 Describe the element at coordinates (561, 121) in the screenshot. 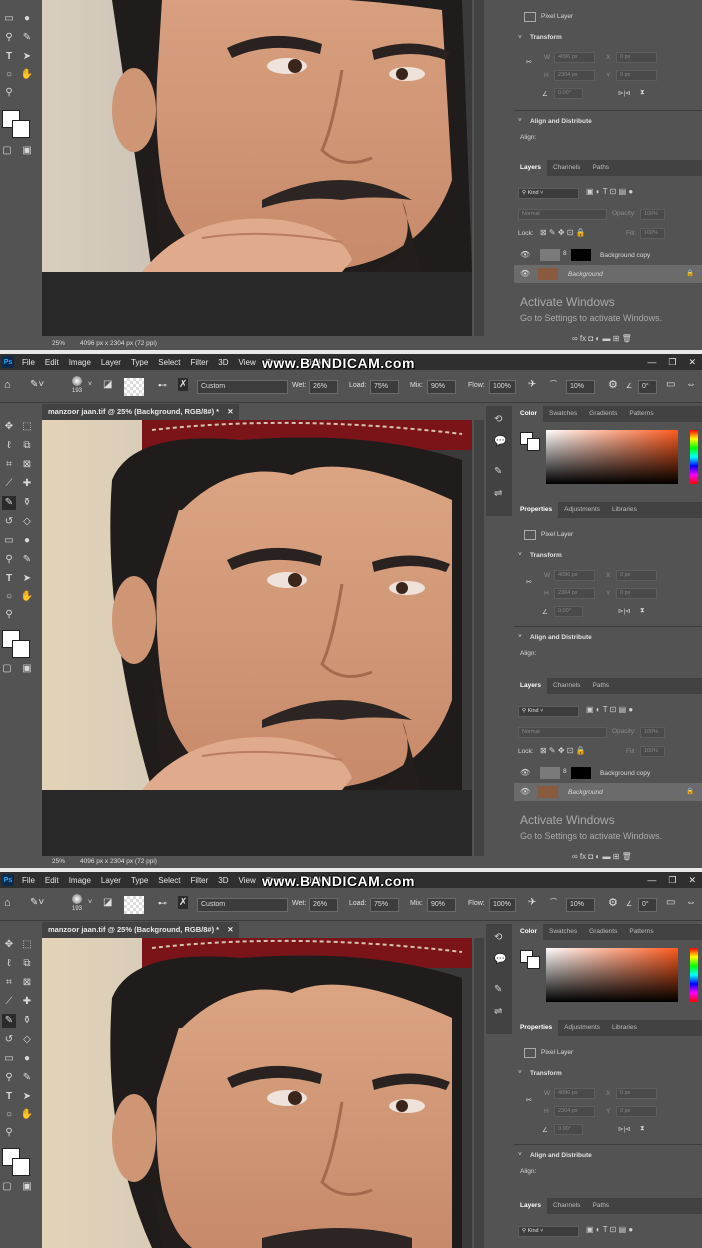

I see `align-heading: Align and Distribute` at that location.